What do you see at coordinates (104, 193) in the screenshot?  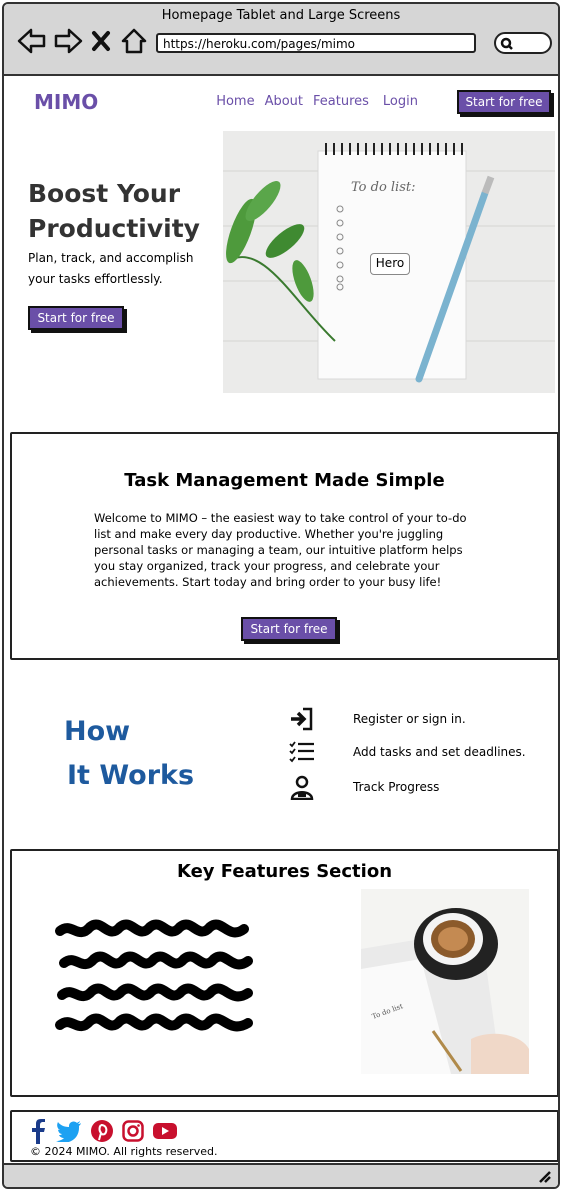 I see `hero-title-line1: Boost Your` at bounding box center [104, 193].